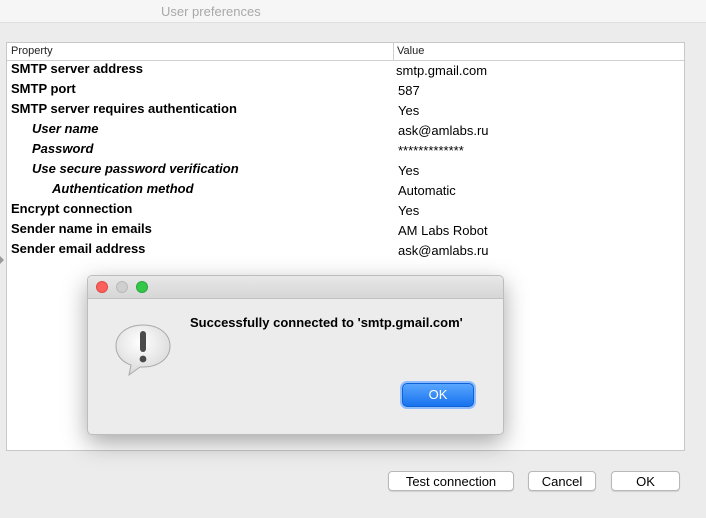  Describe the element at coordinates (345, 191) in the screenshot. I see `table-row: Authentication method Automatic` at that location.